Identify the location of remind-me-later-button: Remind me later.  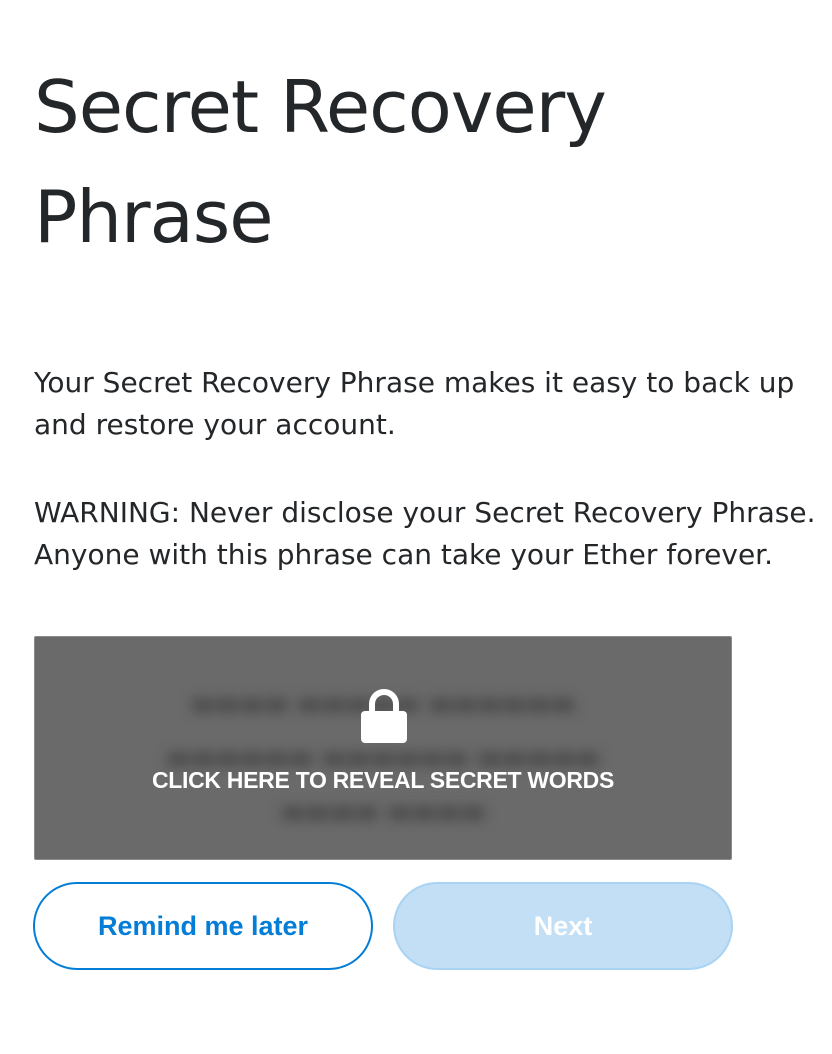
(203, 926).